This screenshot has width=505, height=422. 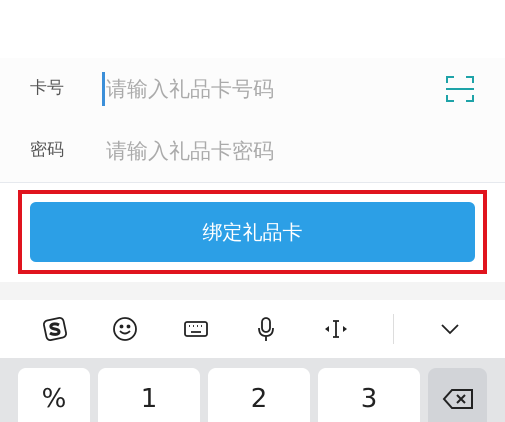 What do you see at coordinates (54, 395) in the screenshot?
I see `keyboard-key: %` at bounding box center [54, 395].